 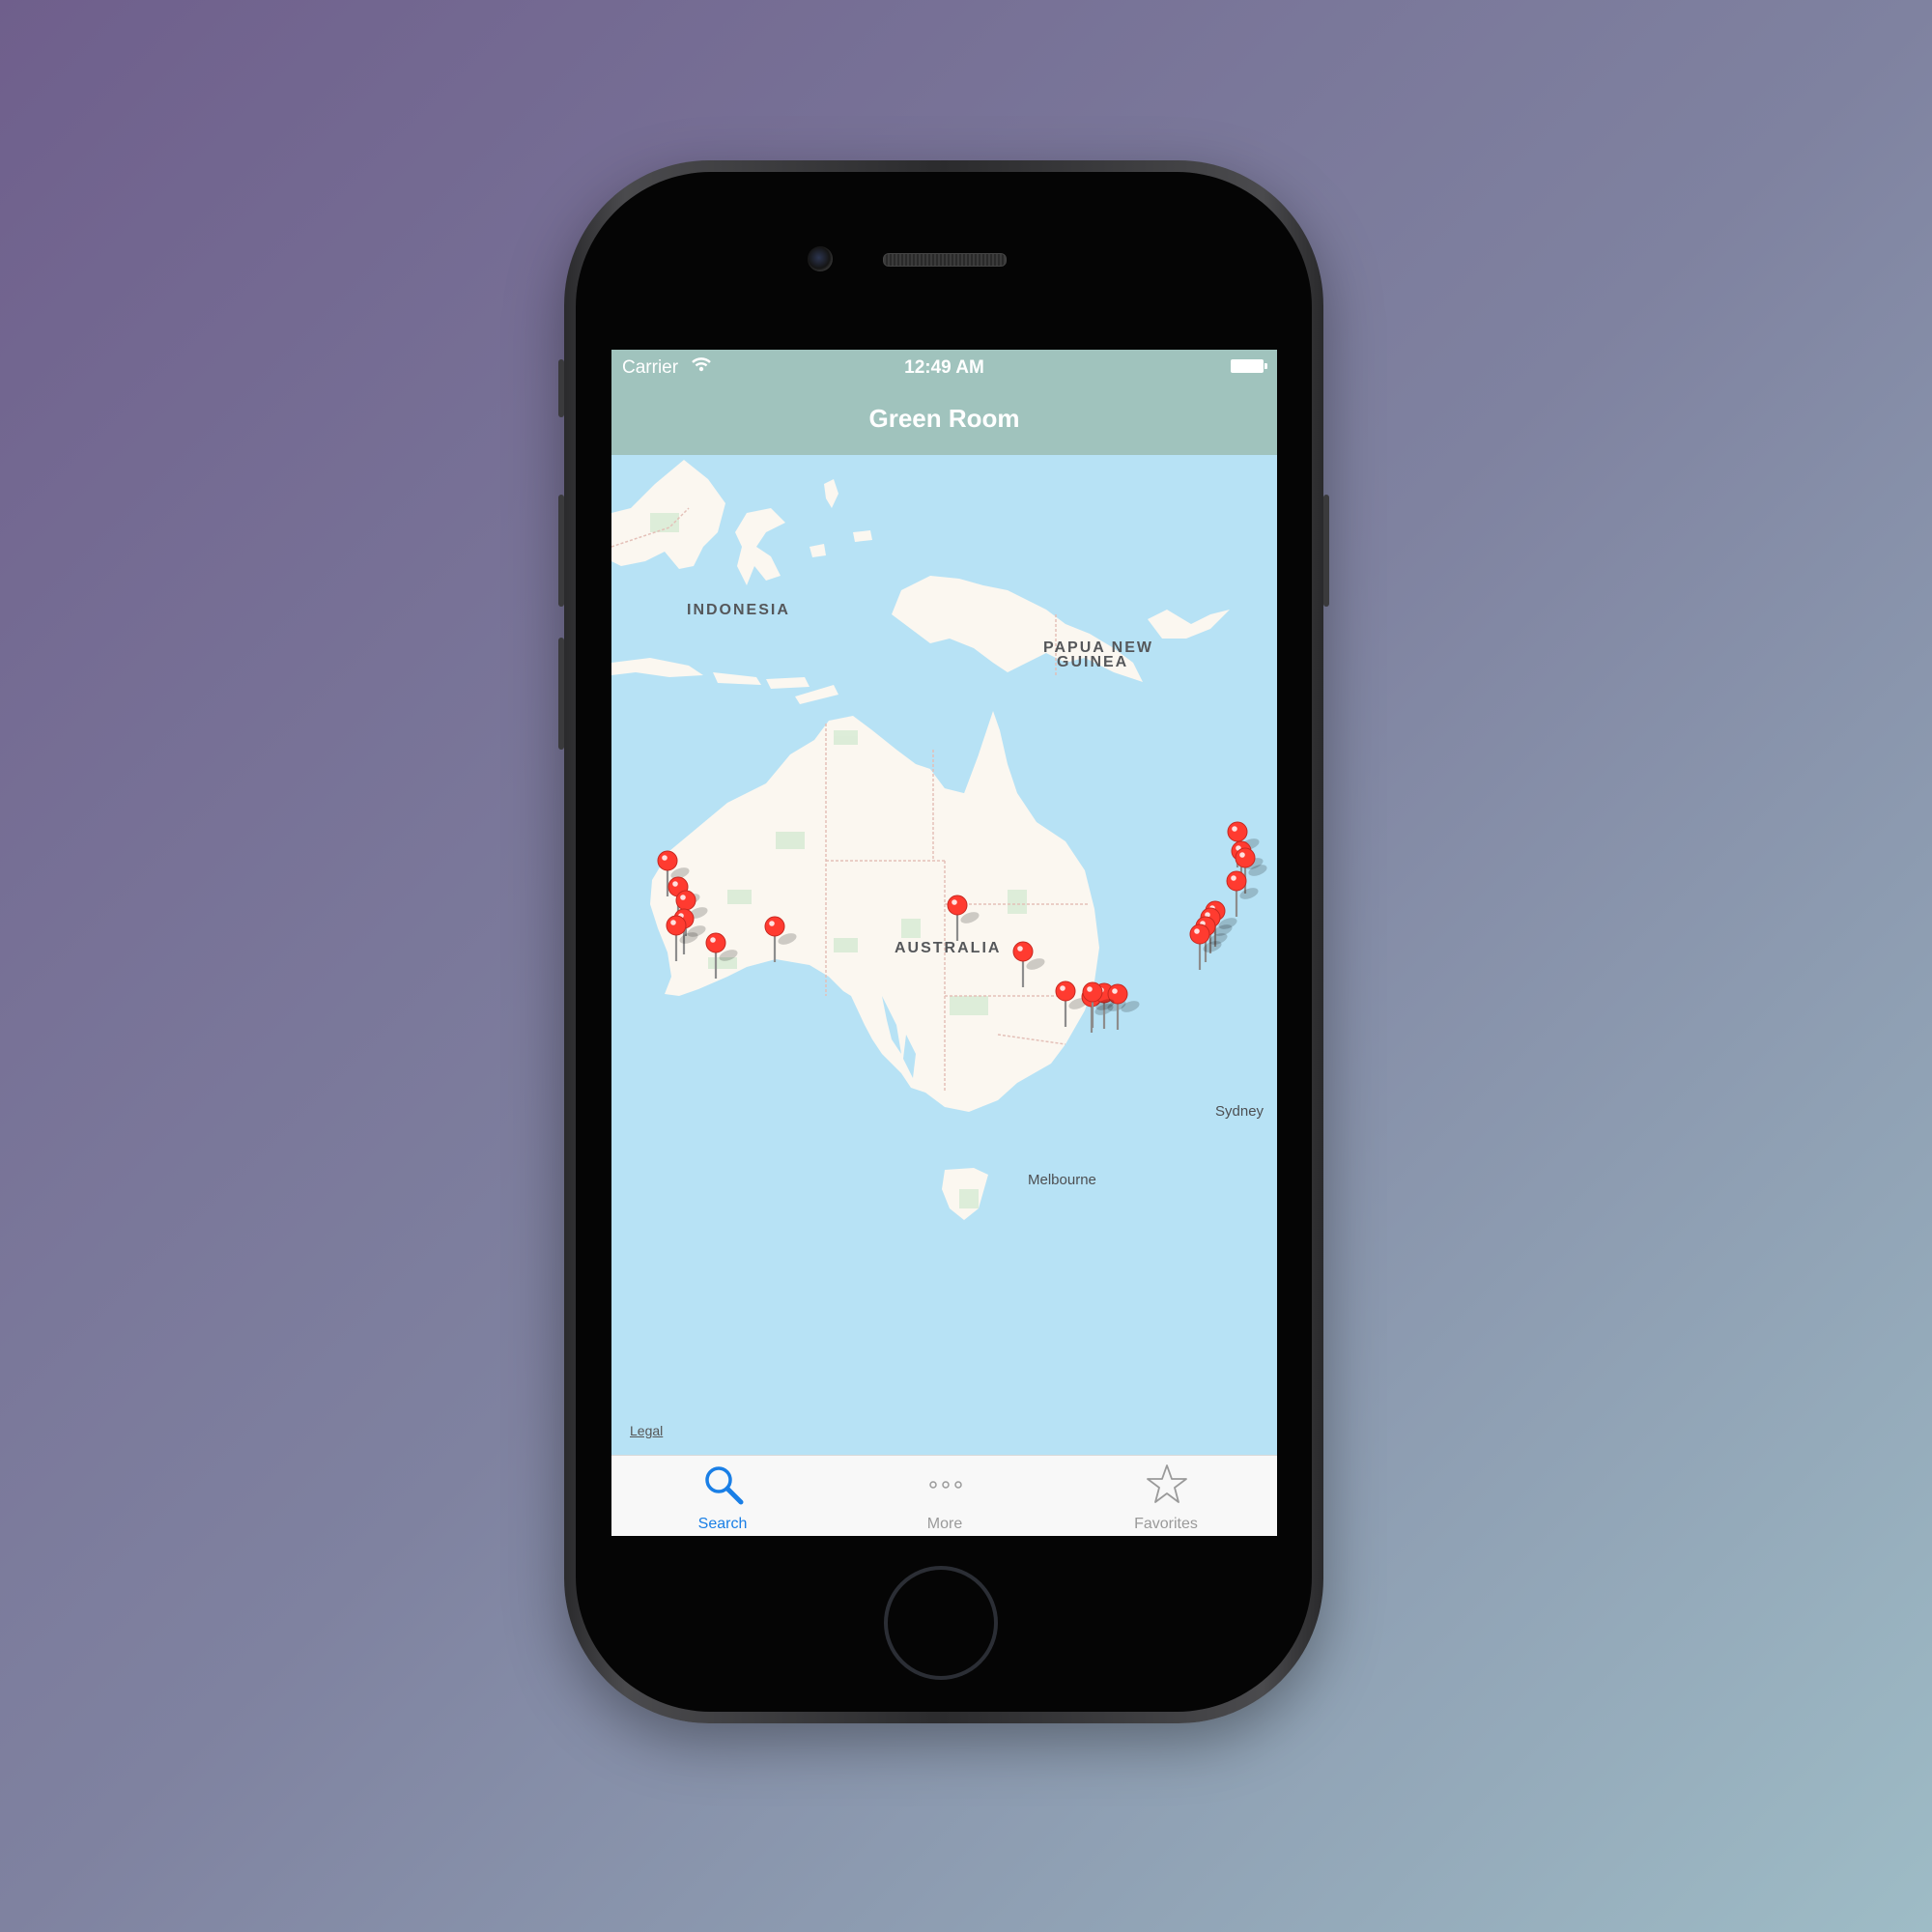 I want to click on tab-search: Search, so click(x=722, y=1496).